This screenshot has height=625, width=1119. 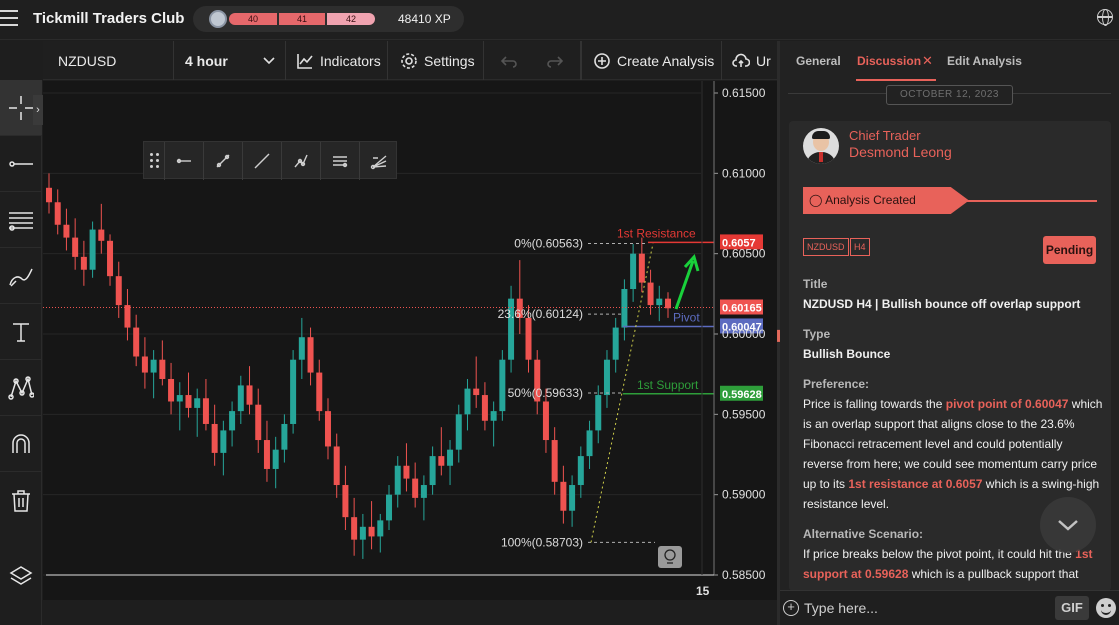 What do you see at coordinates (21, 332) in the screenshot?
I see `text-tool` at bounding box center [21, 332].